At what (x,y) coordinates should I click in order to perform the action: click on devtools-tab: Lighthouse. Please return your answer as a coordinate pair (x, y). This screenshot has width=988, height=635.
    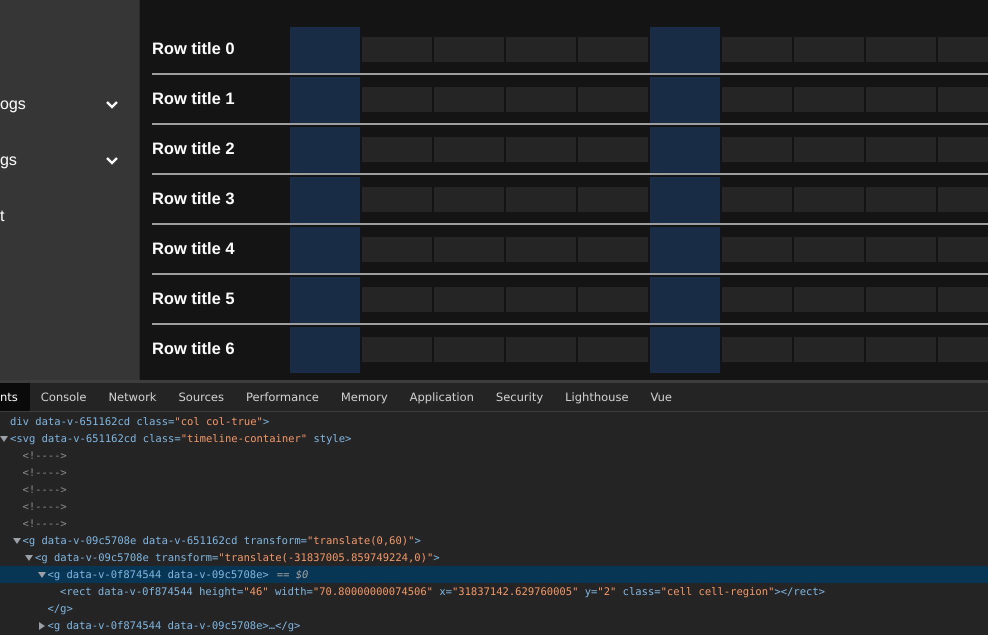
    Looking at the image, I should click on (597, 397).